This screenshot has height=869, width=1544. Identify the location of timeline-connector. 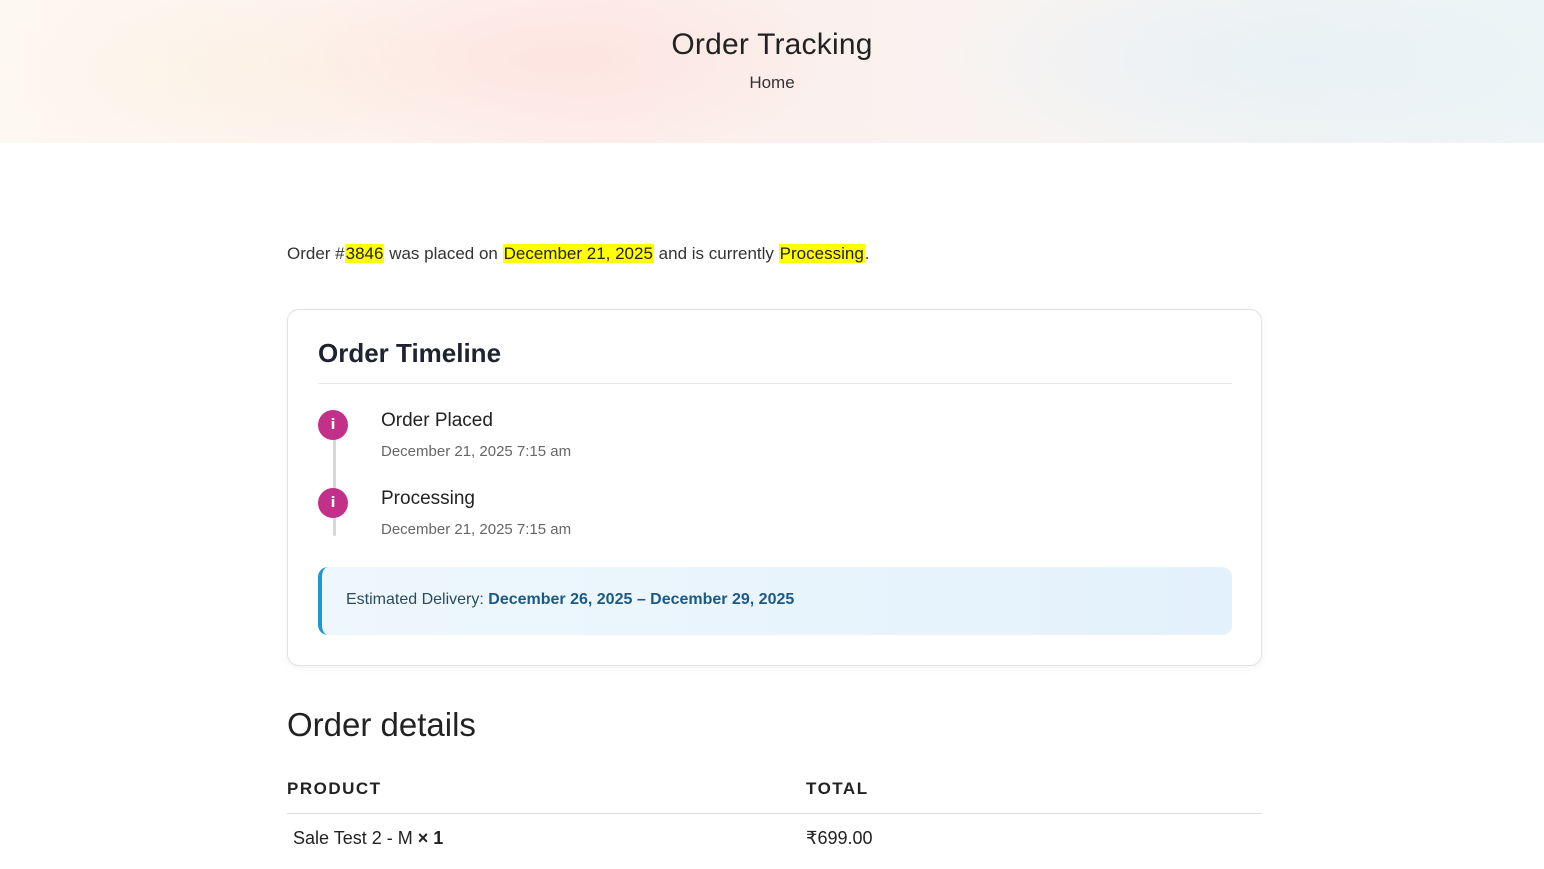
(334, 487).